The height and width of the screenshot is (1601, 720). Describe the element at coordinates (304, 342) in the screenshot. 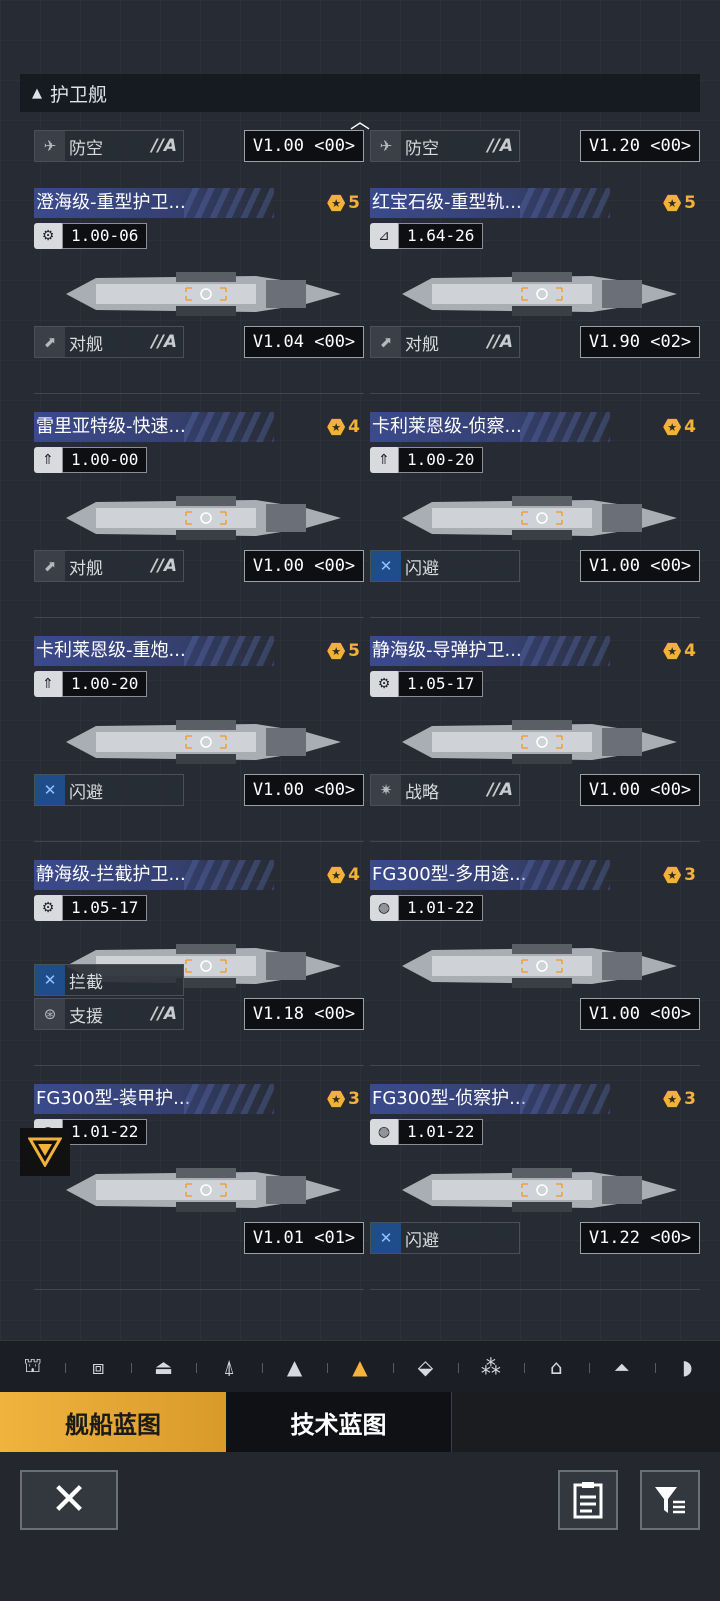

I see `version-code: V1.04 <00>` at that location.